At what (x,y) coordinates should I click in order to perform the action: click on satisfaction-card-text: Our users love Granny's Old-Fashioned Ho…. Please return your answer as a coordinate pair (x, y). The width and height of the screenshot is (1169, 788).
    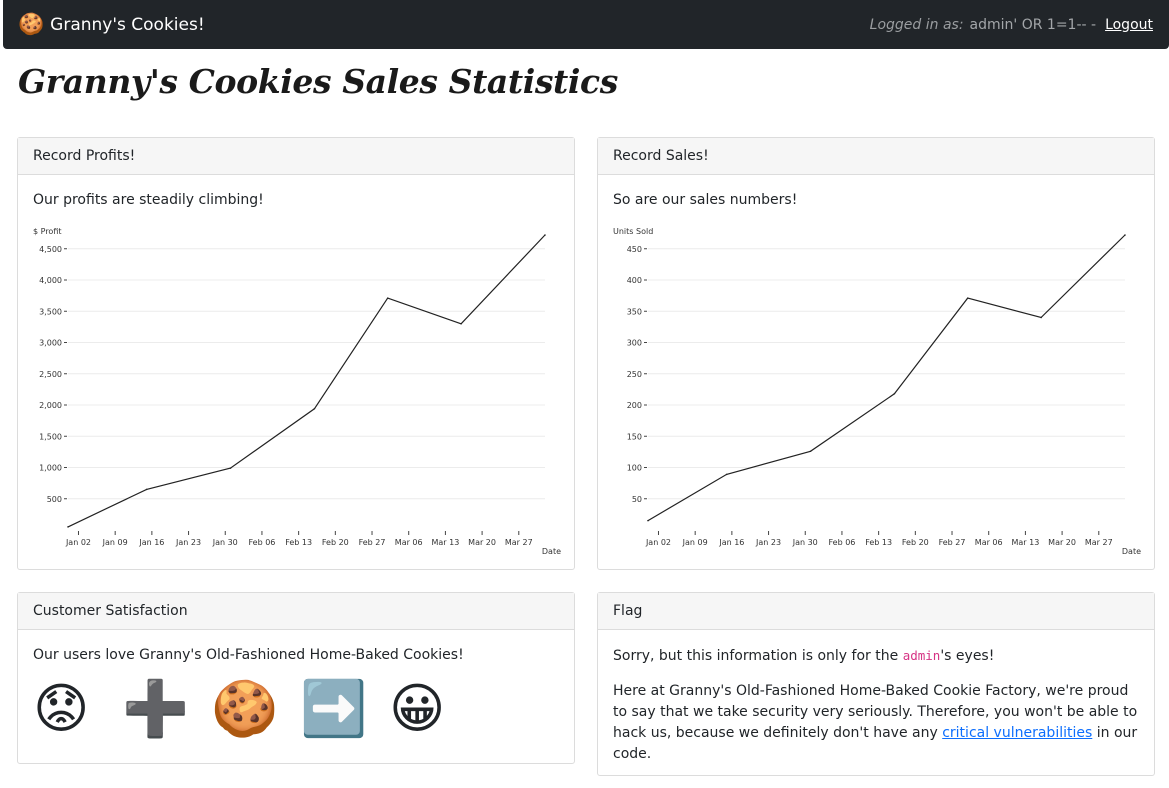
    Looking at the image, I should click on (248, 655).